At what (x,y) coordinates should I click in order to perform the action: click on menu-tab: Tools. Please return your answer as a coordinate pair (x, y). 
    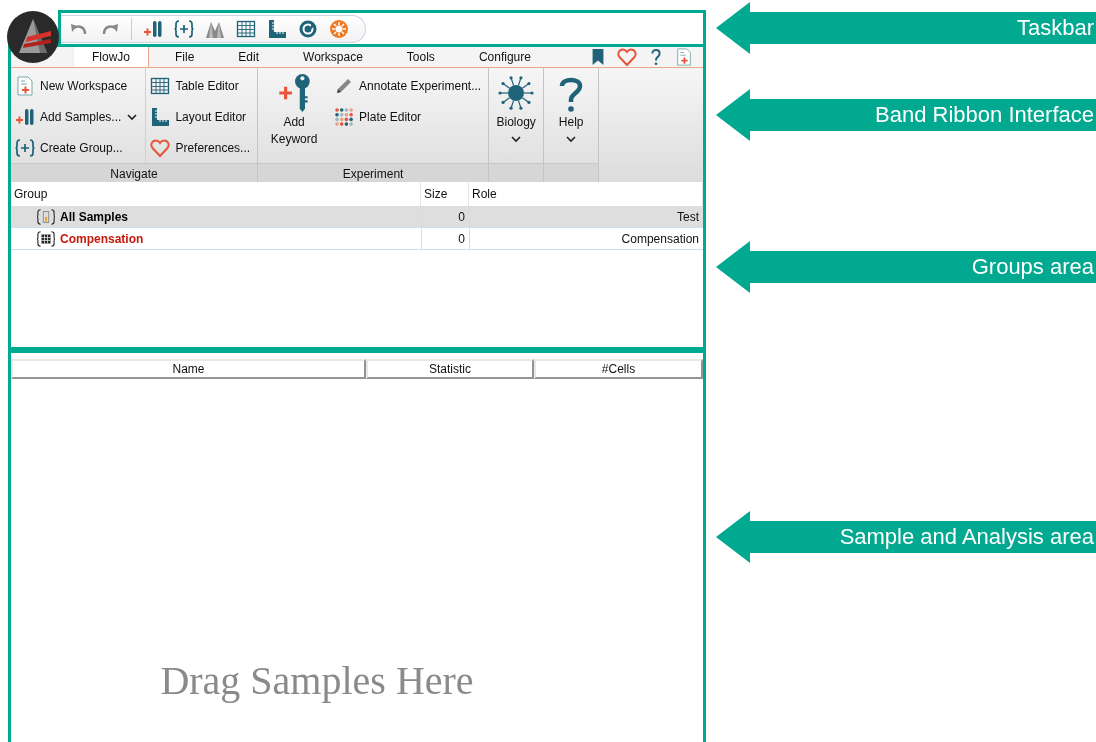
    Looking at the image, I should click on (420, 57).